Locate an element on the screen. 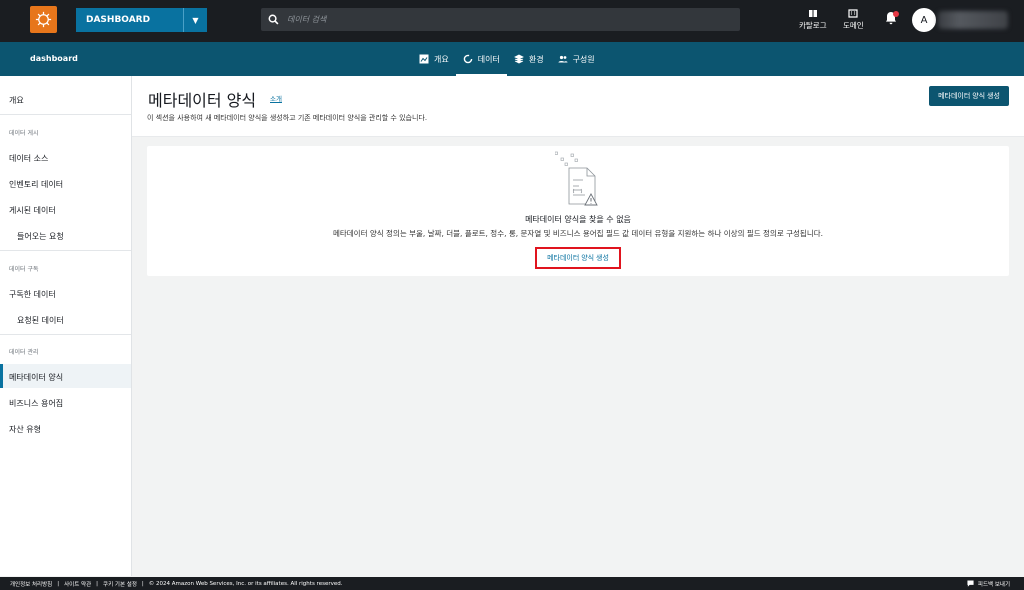  tab-environment: 환경 is located at coordinates (529, 59).